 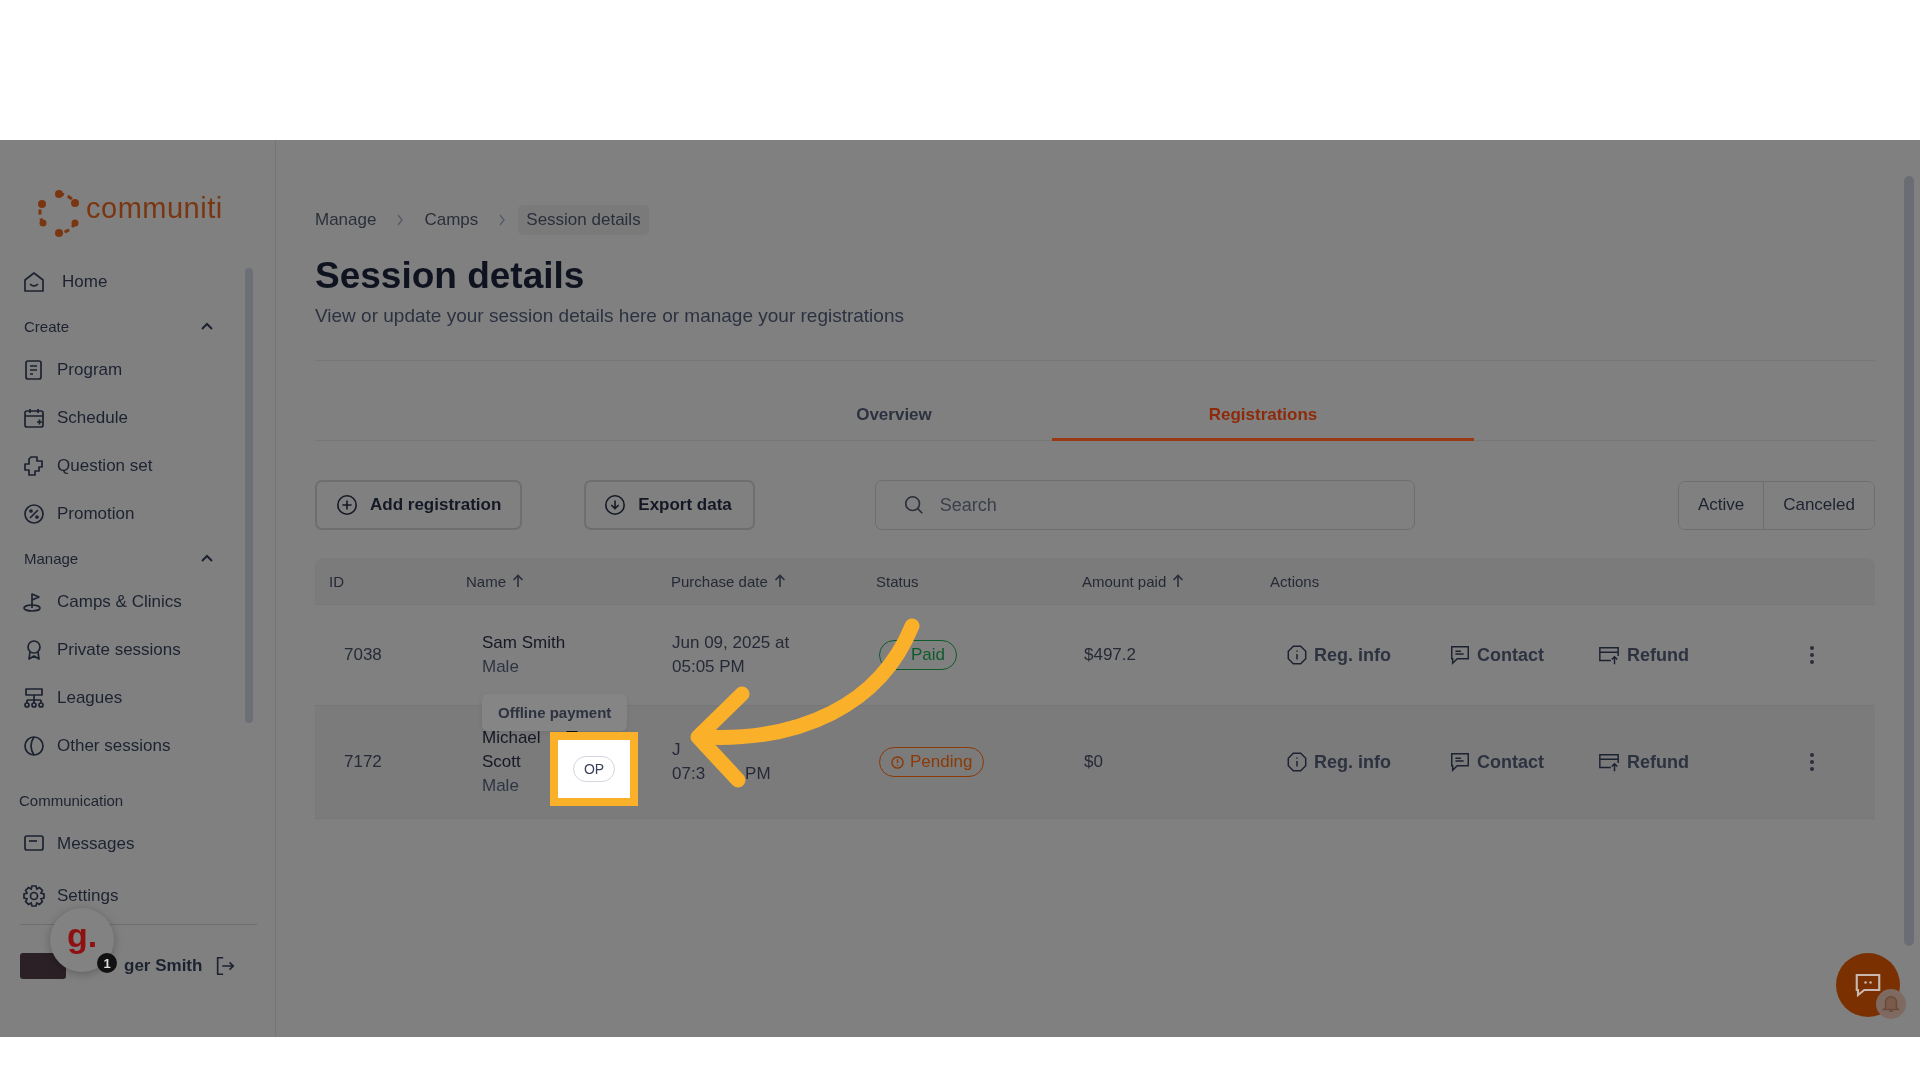 What do you see at coordinates (1110, 654) in the screenshot?
I see `amount-paid: $497.2` at bounding box center [1110, 654].